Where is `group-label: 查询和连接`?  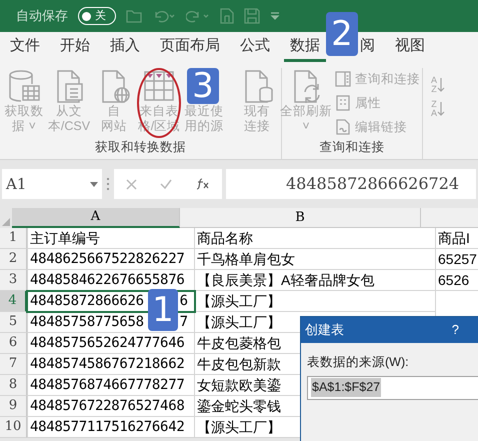 group-label: 查询和连接 is located at coordinates (352, 147).